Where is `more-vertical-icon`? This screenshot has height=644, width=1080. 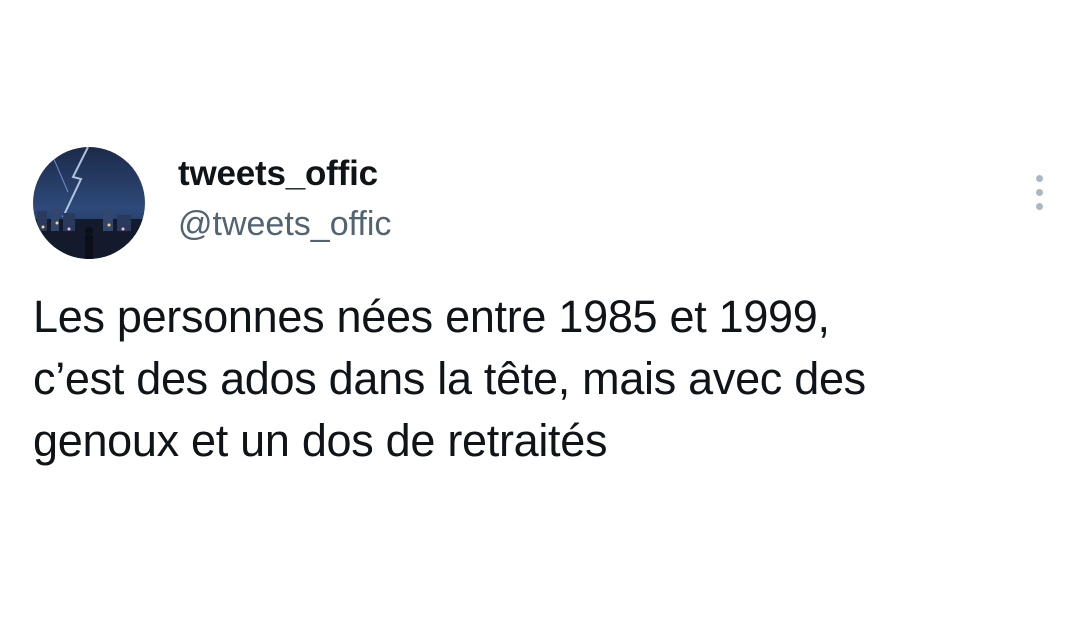
more-vertical-icon is located at coordinates (1039, 178).